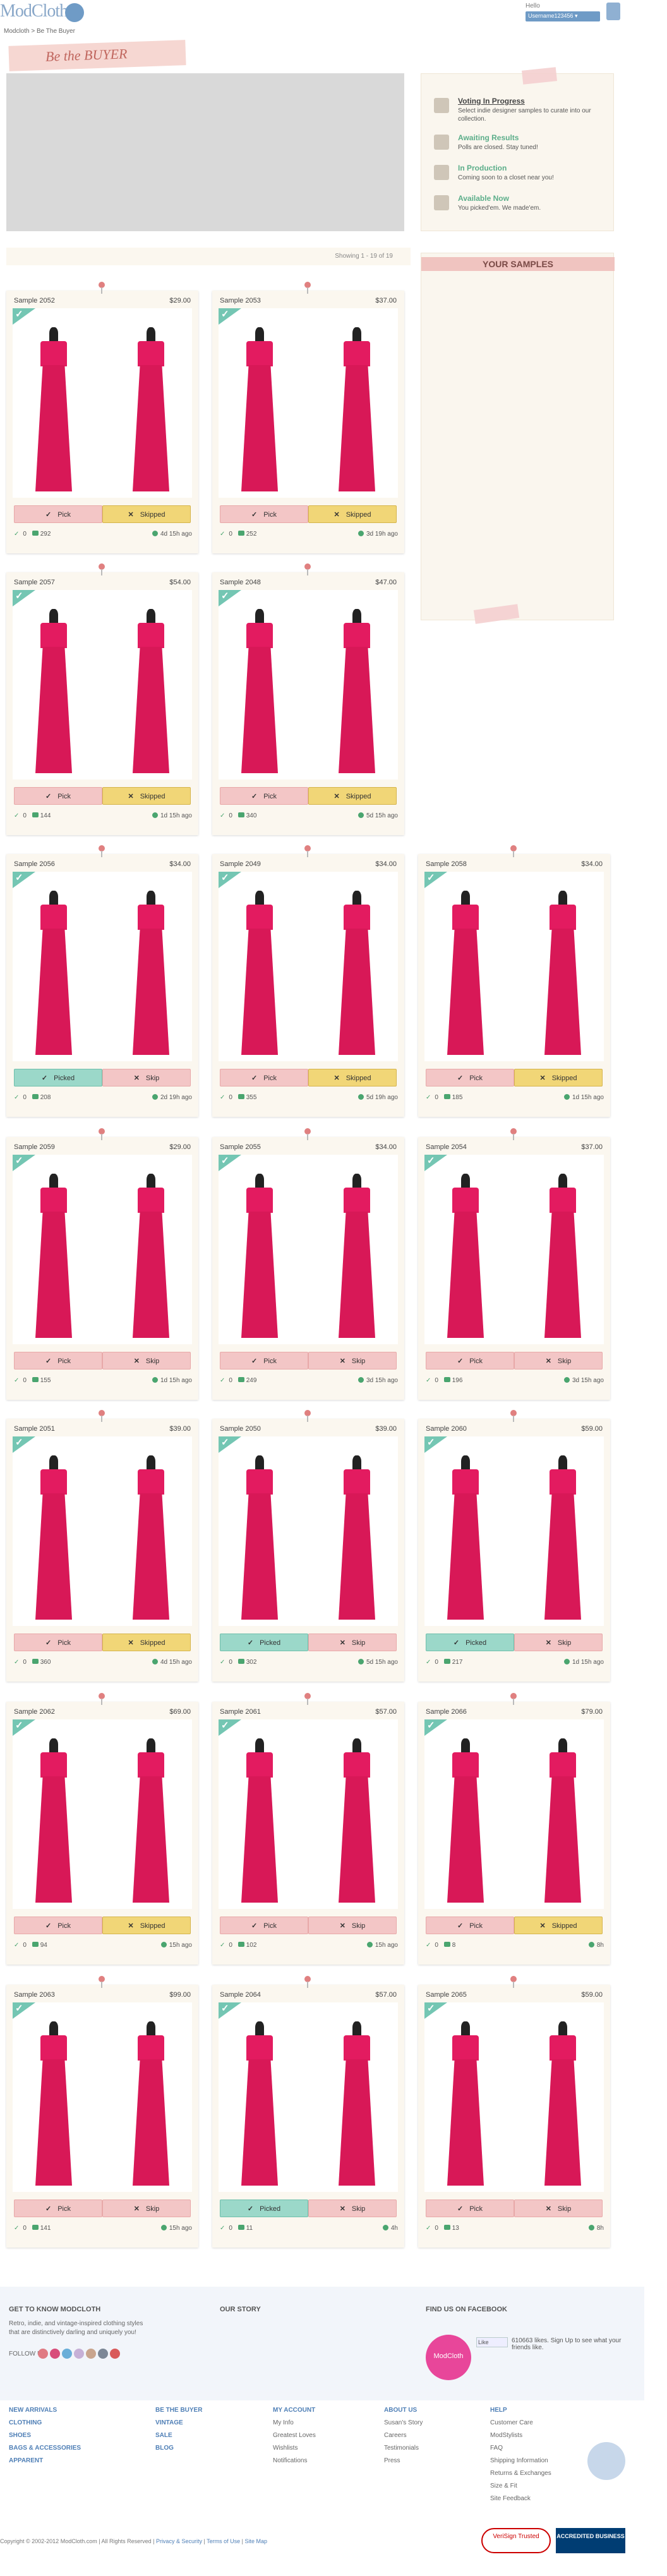 This screenshot has height=2576, width=667. I want to click on footer-link: Testimonials, so click(403, 2448).